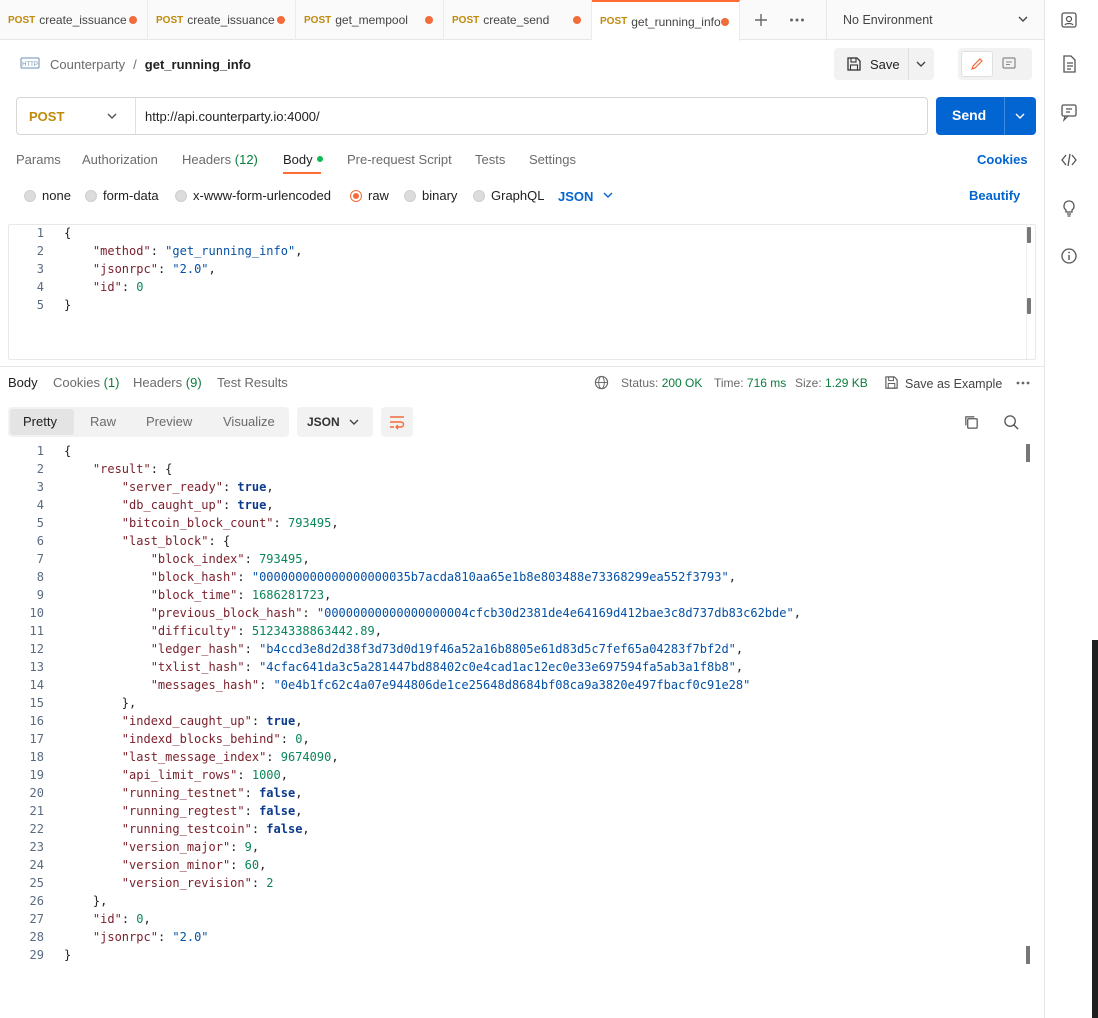 The image size is (1098, 1018). I want to click on status-label: Status:, so click(640, 383).